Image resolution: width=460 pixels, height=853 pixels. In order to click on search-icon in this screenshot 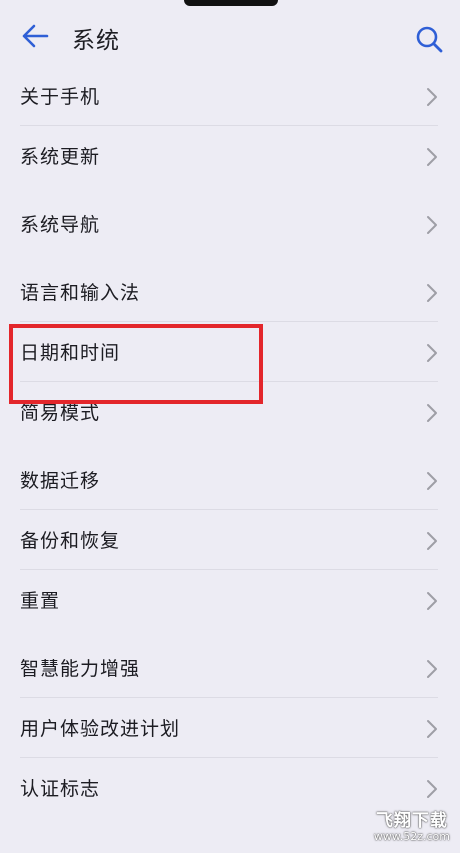, I will do `click(429, 39)`.